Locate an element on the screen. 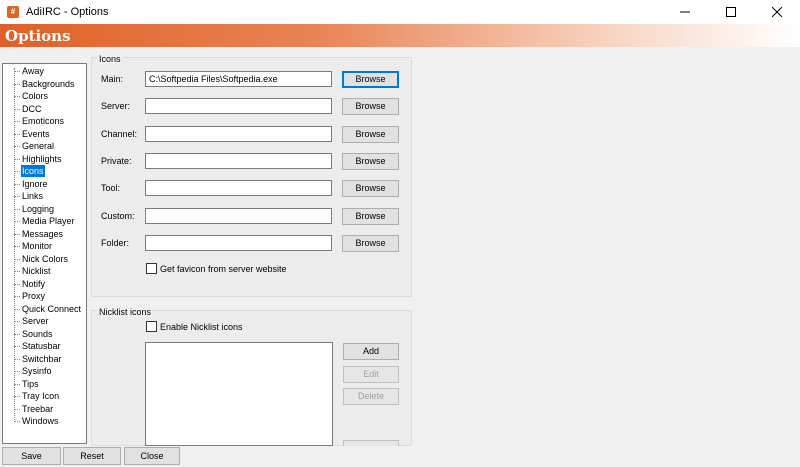 The height and width of the screenshot is (467, 800). edit-button: Edit is located at coordinates (371, 374).